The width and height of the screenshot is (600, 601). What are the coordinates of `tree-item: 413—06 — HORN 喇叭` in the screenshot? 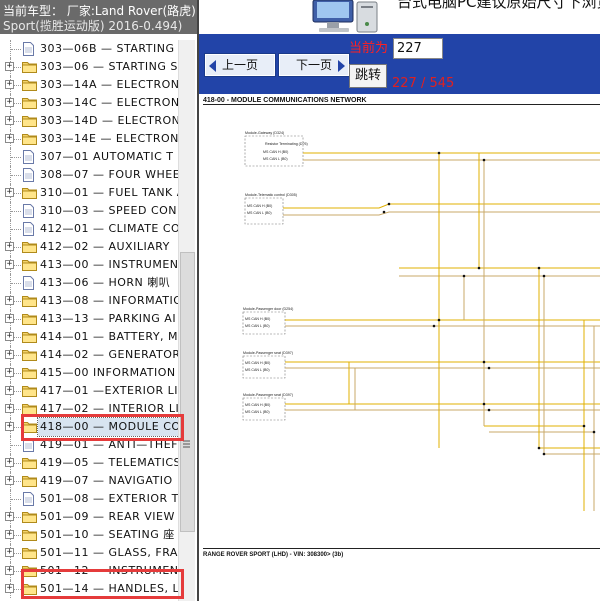 It's located at (89, 283).